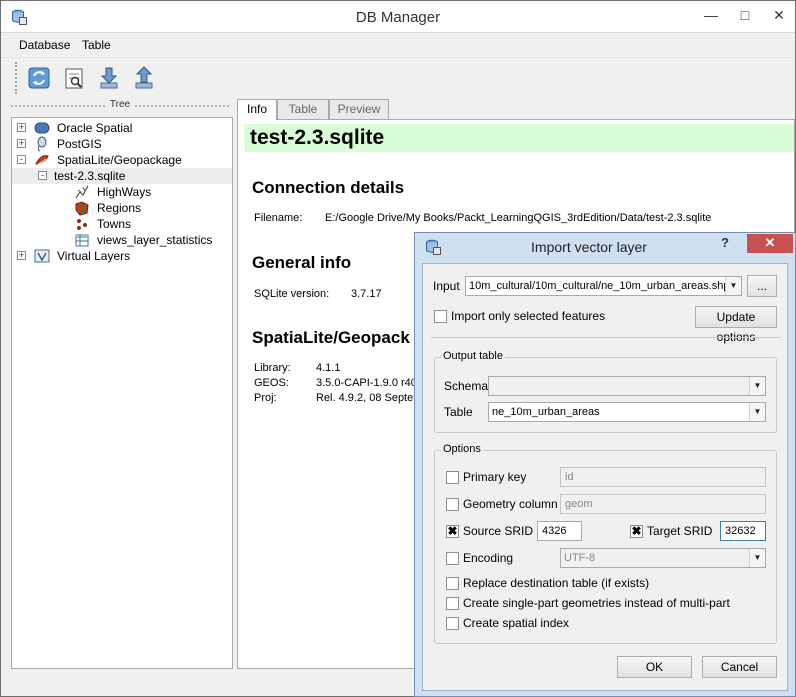  What do you see at coordinates (257, 109) in the screenshot?
I see `tab-info: Info` at bounding box center [257, 109].